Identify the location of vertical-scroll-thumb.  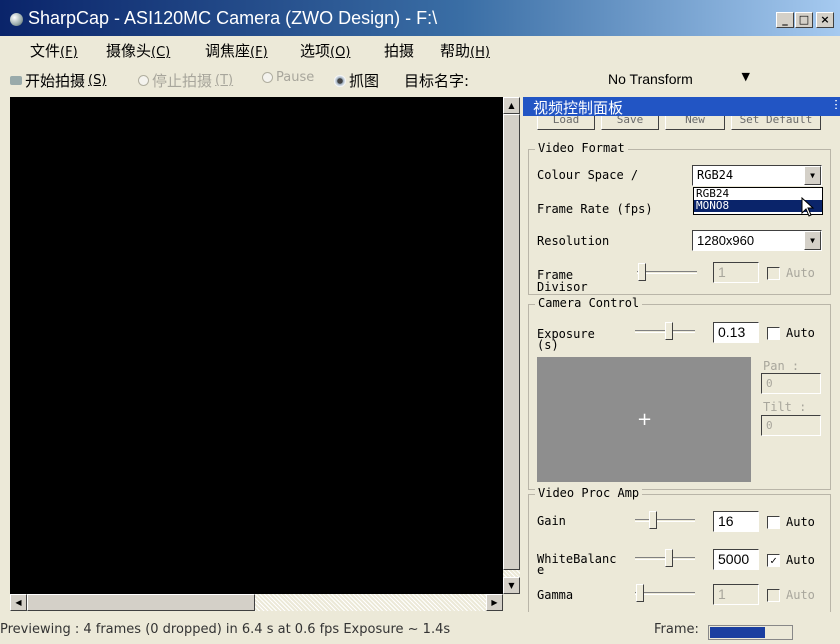
(511, 342).